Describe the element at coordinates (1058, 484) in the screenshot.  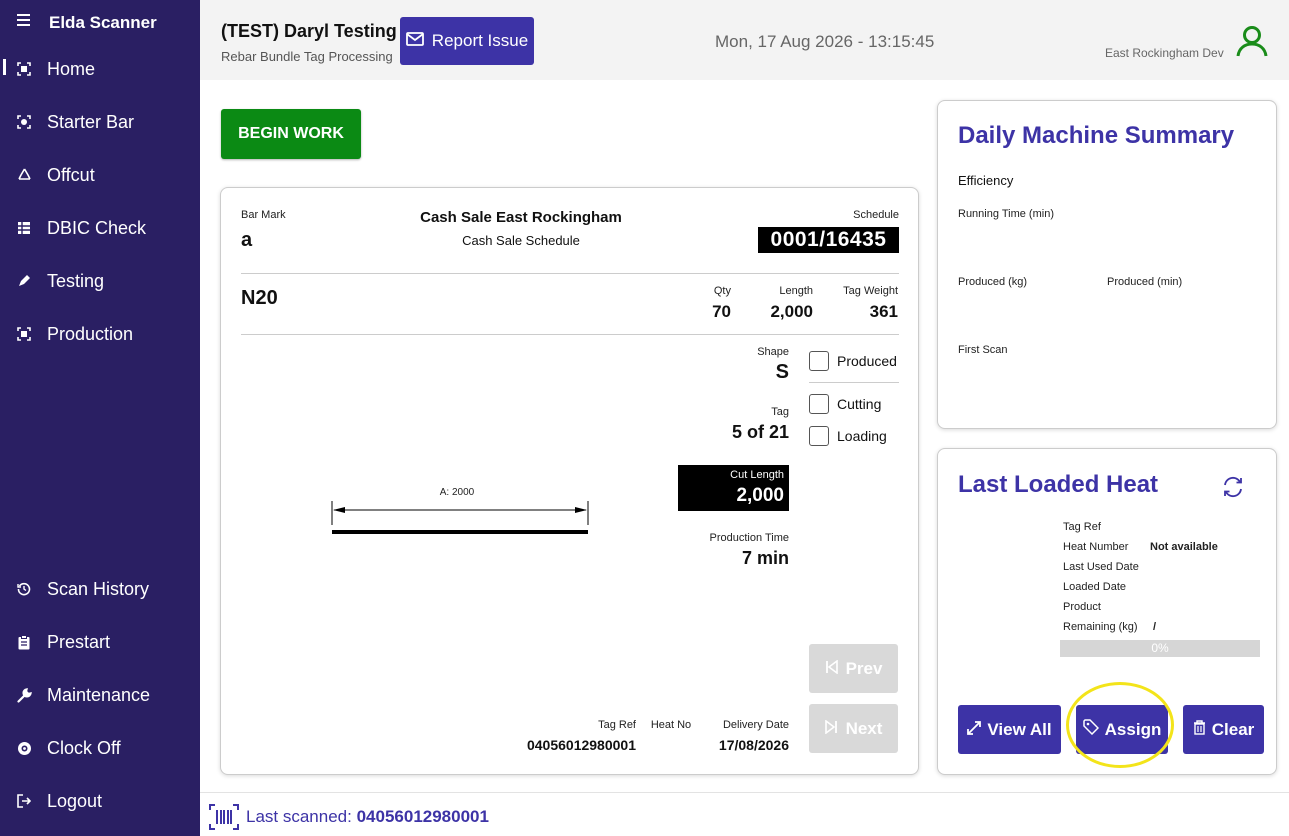
I see `heat-title: Last Loaded Heat` at that location.